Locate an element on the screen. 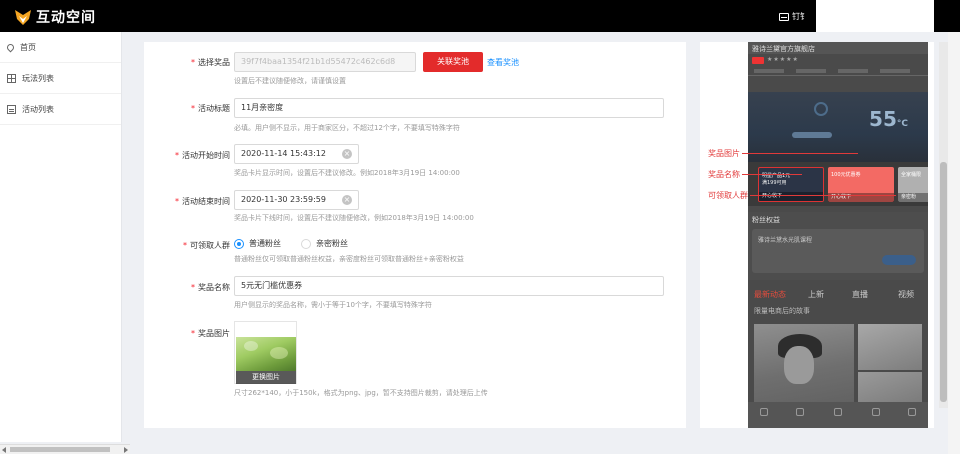 The width and height of the screenshot is (960, 454). prize-card: 100元优惠券 开心收下 is located at coordinates (861, 184).